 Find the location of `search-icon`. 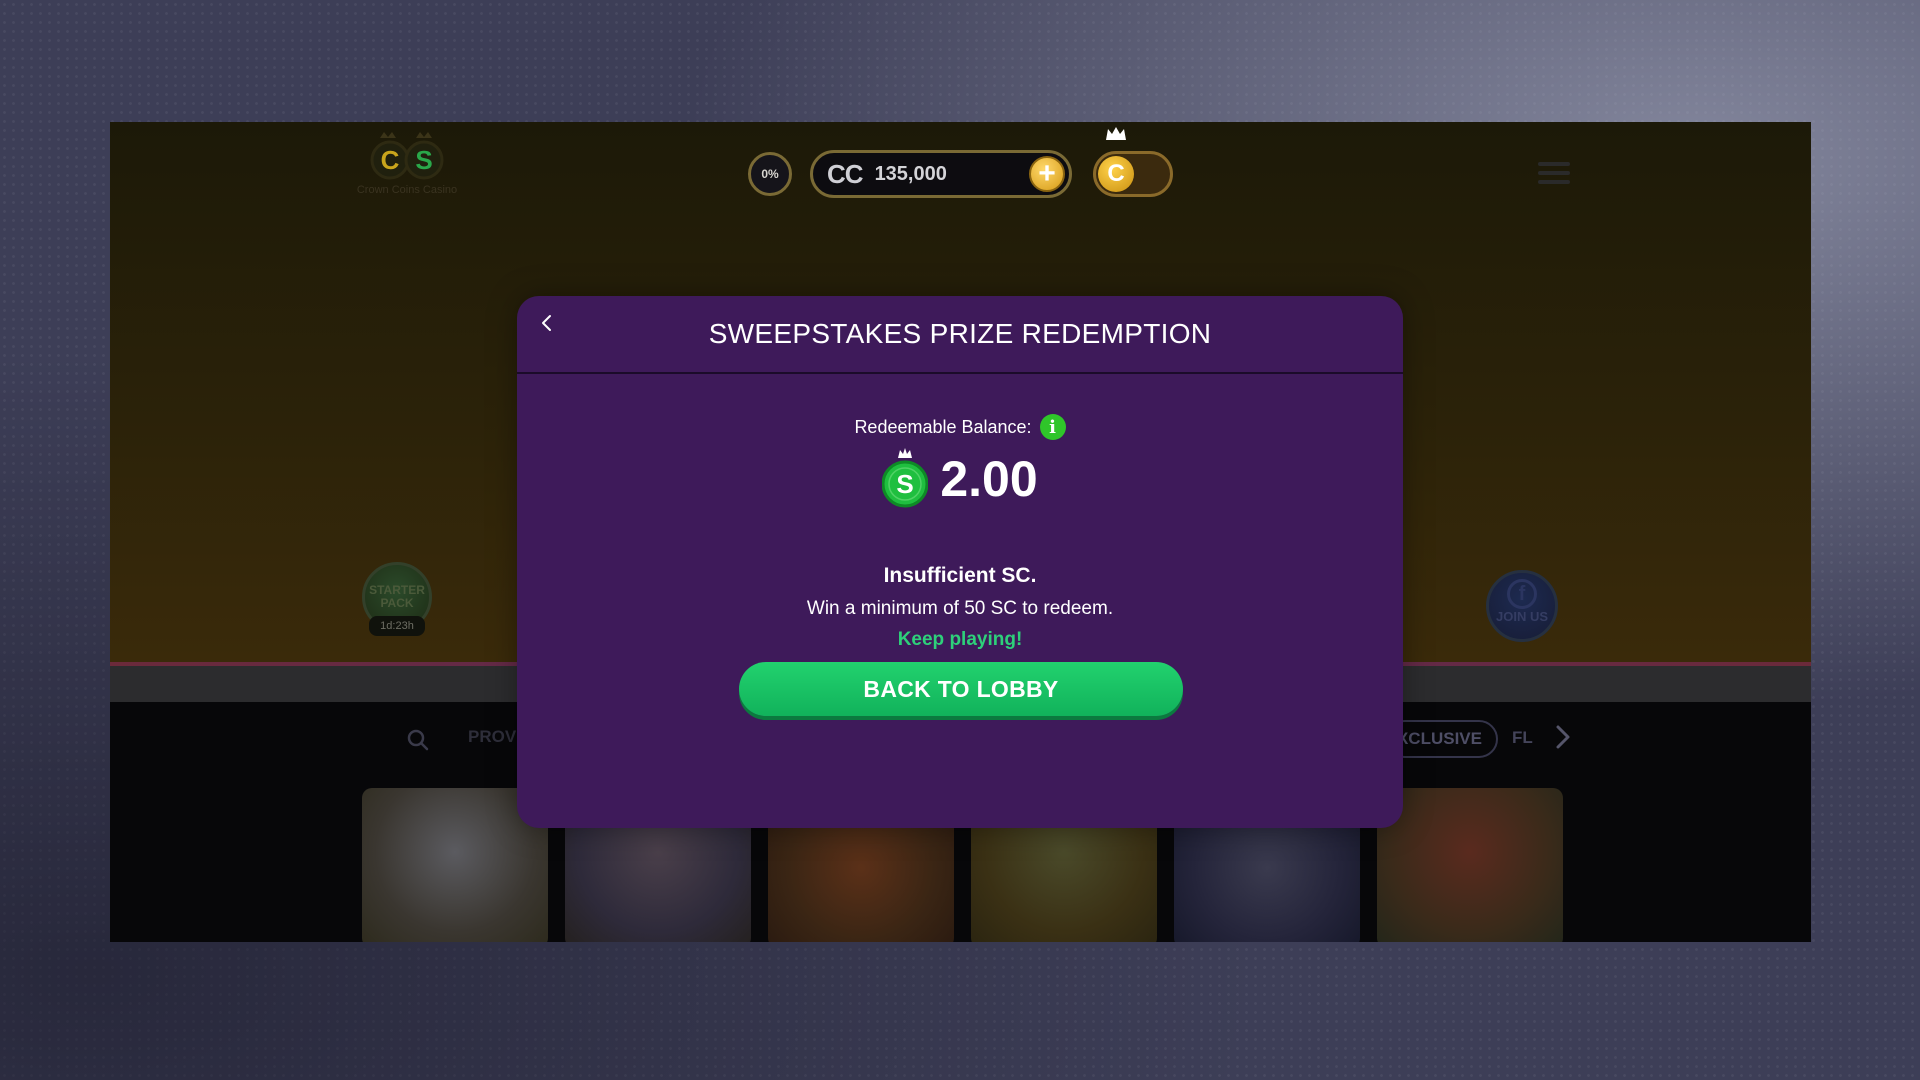

search-icon is located at coordinates (418, 740).